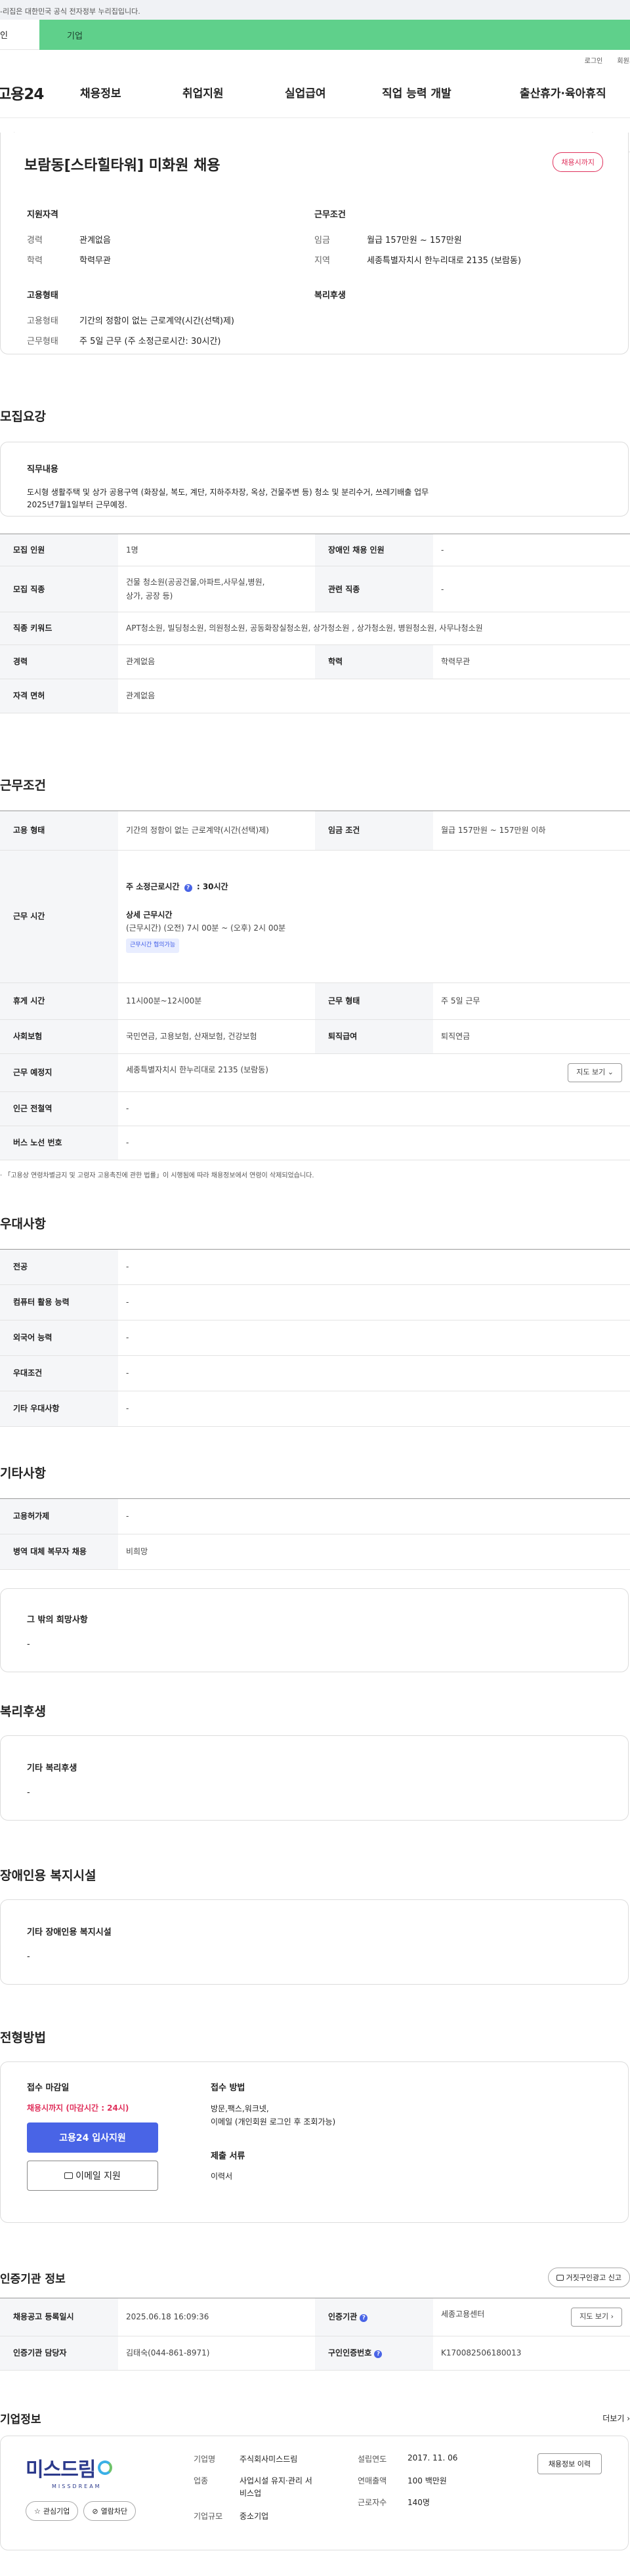 This screenshot has width=630, height=2576. What do you see at coordinates (276, 2458) in the screenshot?
I see `company-name-row: 기업명 주식회사미스드림` at bounding box center [276, 2458].